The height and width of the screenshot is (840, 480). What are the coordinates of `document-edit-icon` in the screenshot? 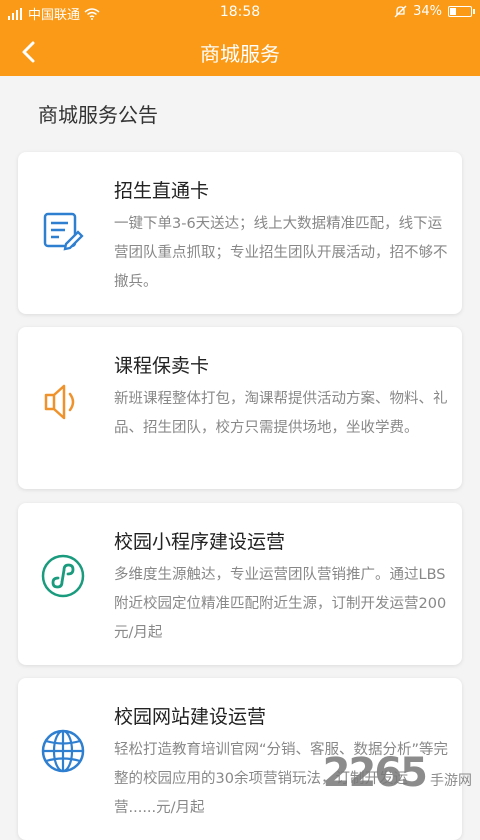 It's located at (63, 231).